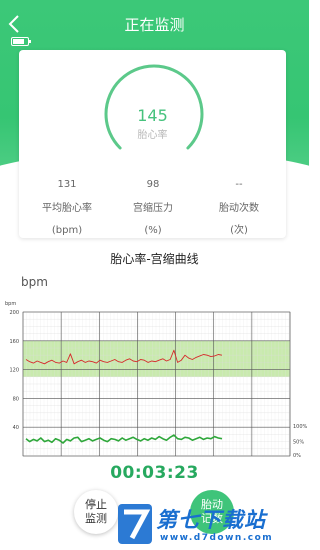  What do you see at coordinates (298, 443) in the screenshot?
I see `y-right-tick-label: 50%` at bounding box center [298, 443].